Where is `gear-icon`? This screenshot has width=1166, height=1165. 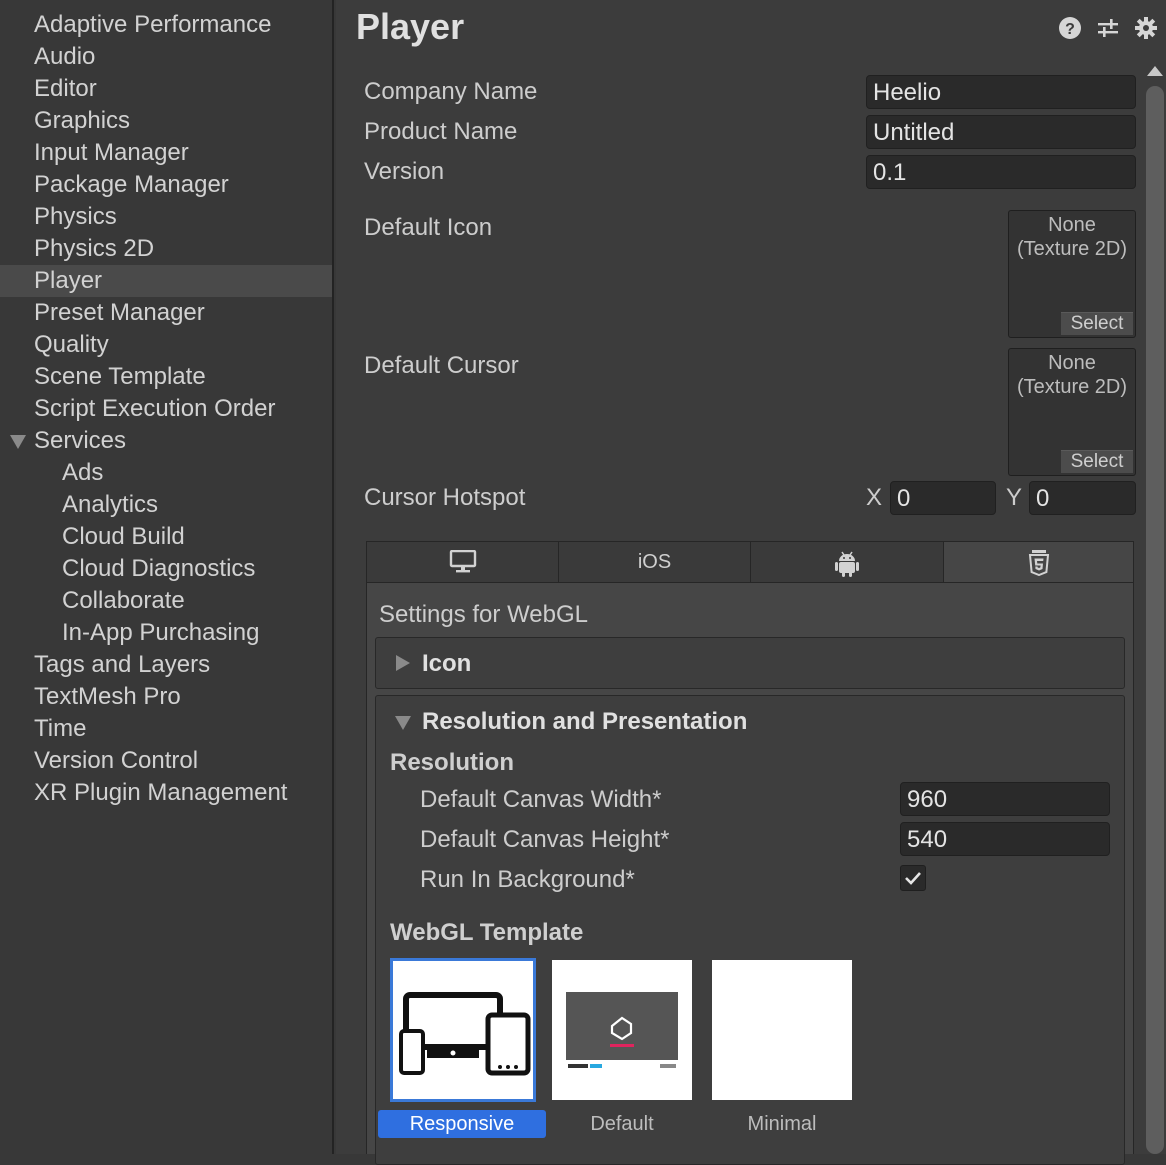
gear-icon is located at coordinates (1146, 28).